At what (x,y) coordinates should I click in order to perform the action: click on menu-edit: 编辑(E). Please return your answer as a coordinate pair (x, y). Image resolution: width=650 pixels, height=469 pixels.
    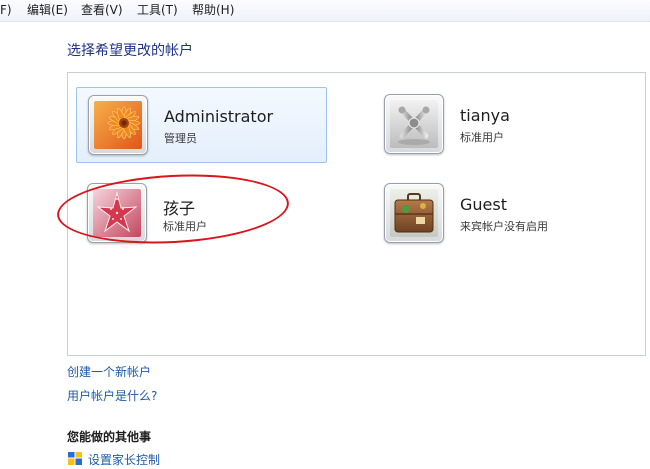
    Looking at the image, I should click on (47, 10).